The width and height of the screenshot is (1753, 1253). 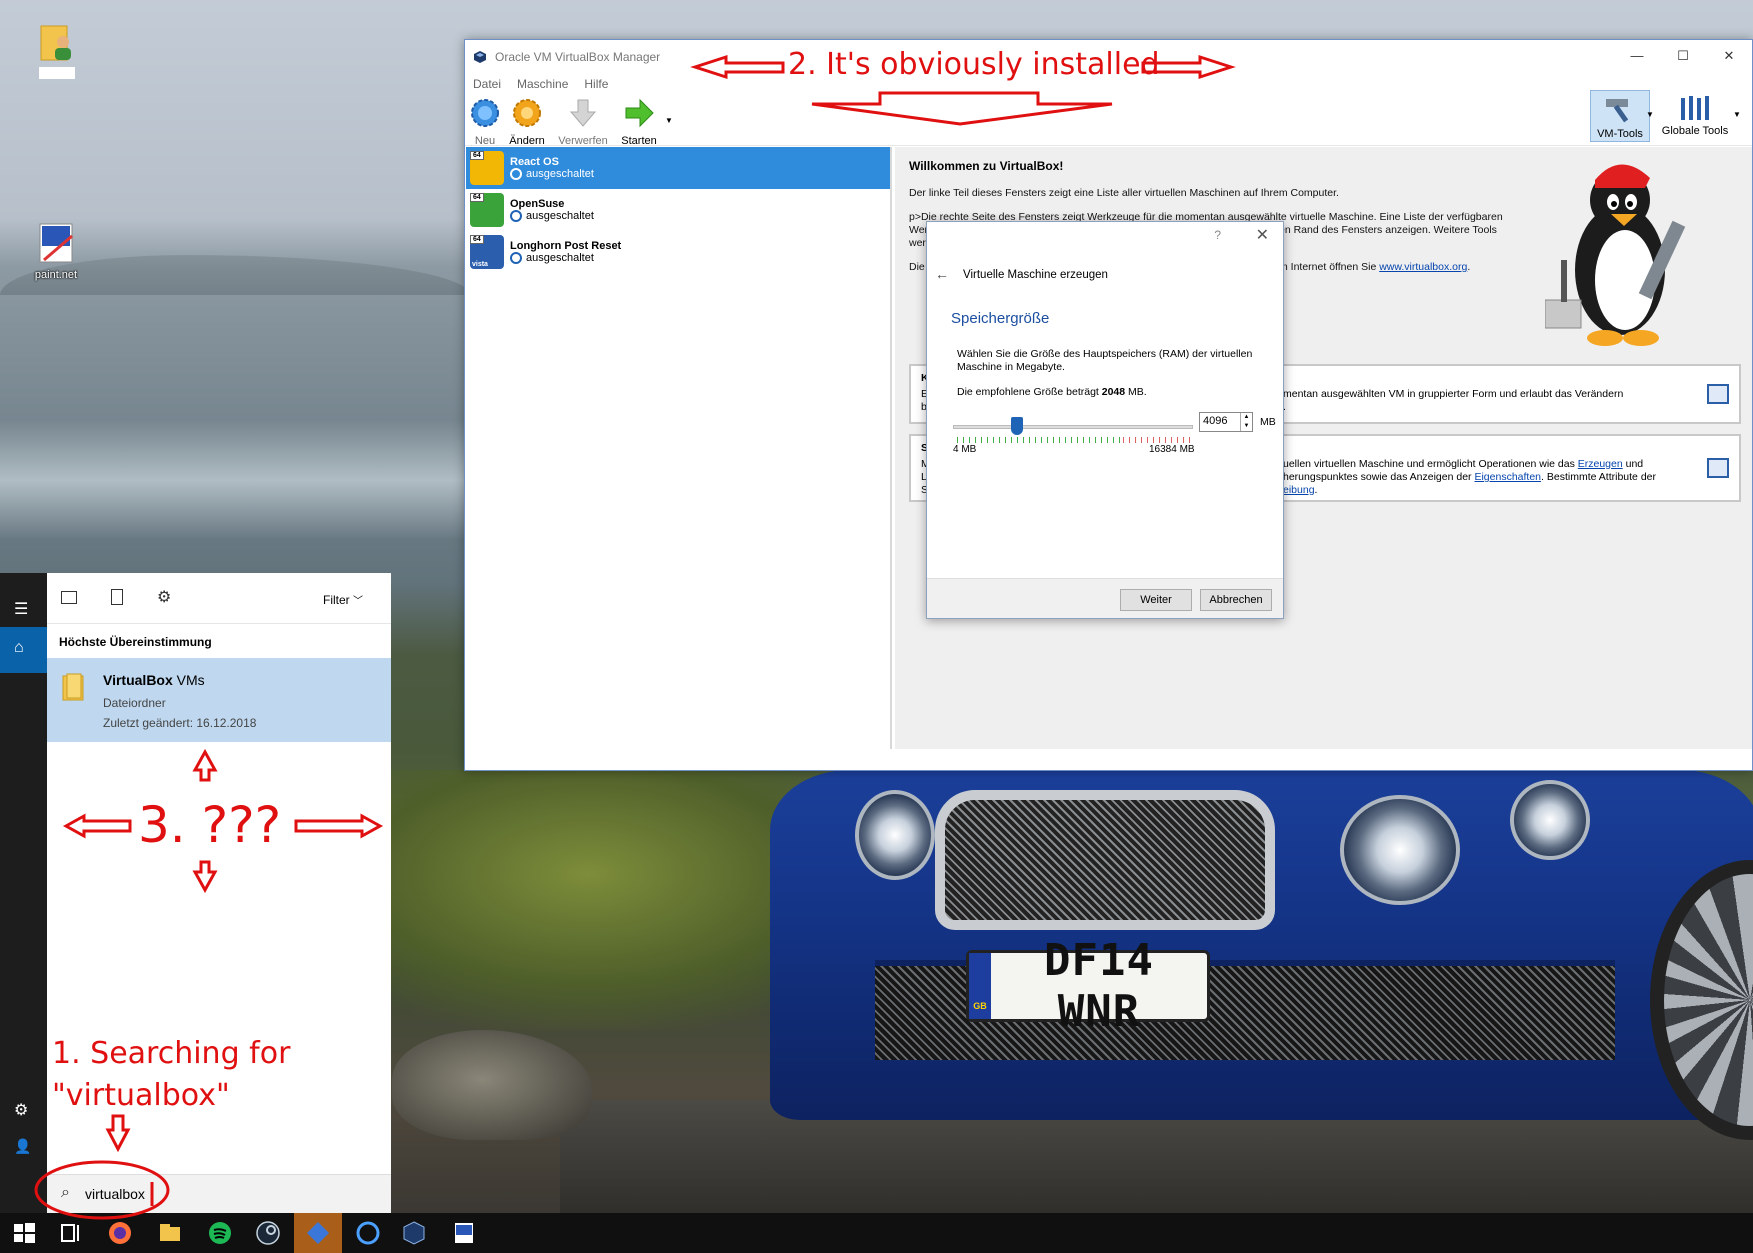 I want to click on annotation-searching-query: "virtualbox", so click(x=141, y=1095).